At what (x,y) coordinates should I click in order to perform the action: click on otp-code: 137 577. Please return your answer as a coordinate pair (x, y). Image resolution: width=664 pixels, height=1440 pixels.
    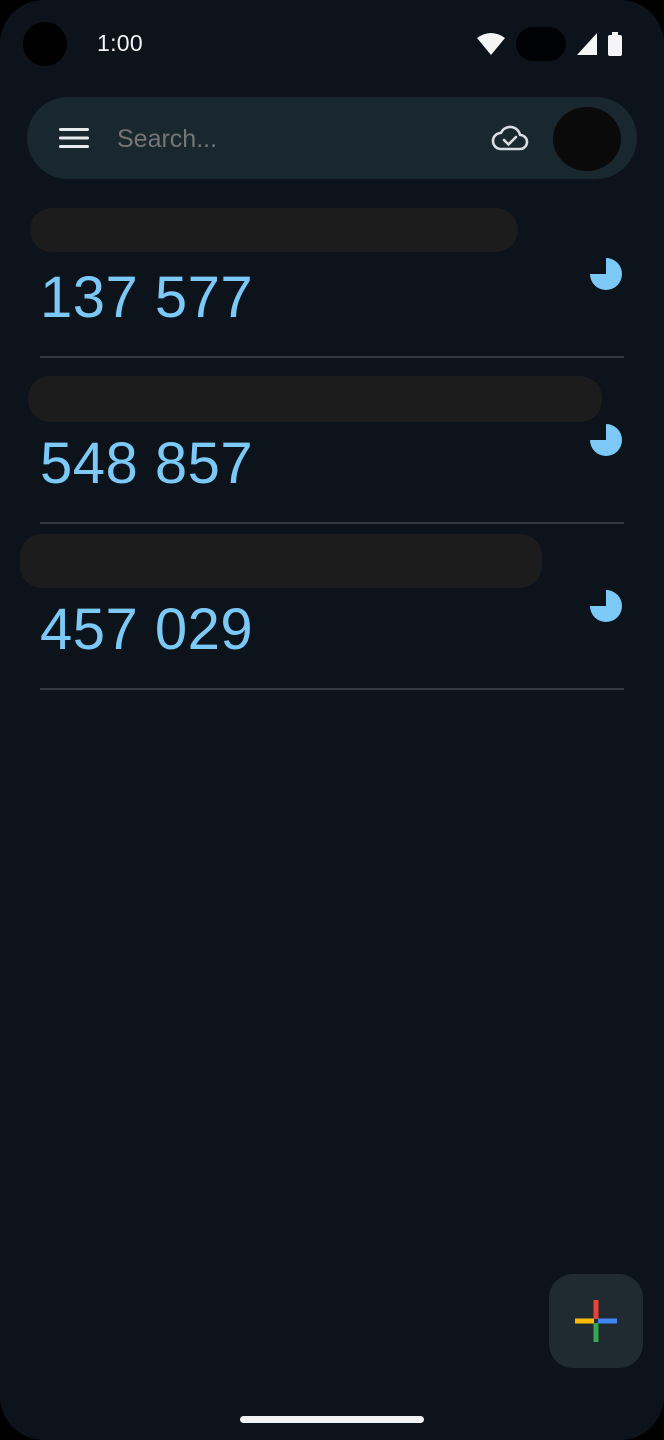
    Looking at the image, I should click on (146, 297).